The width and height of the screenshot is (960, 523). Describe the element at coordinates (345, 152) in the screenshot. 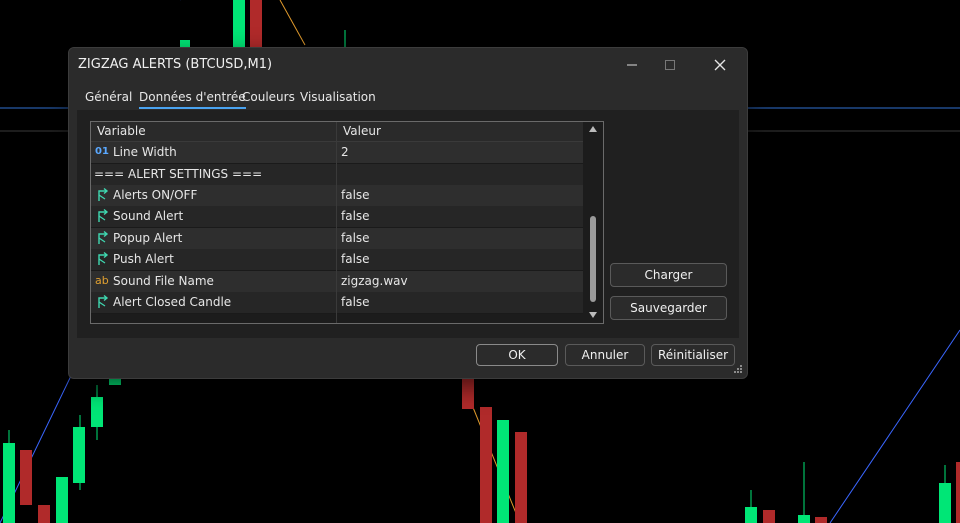

I see `variable-value: 2` at that location.